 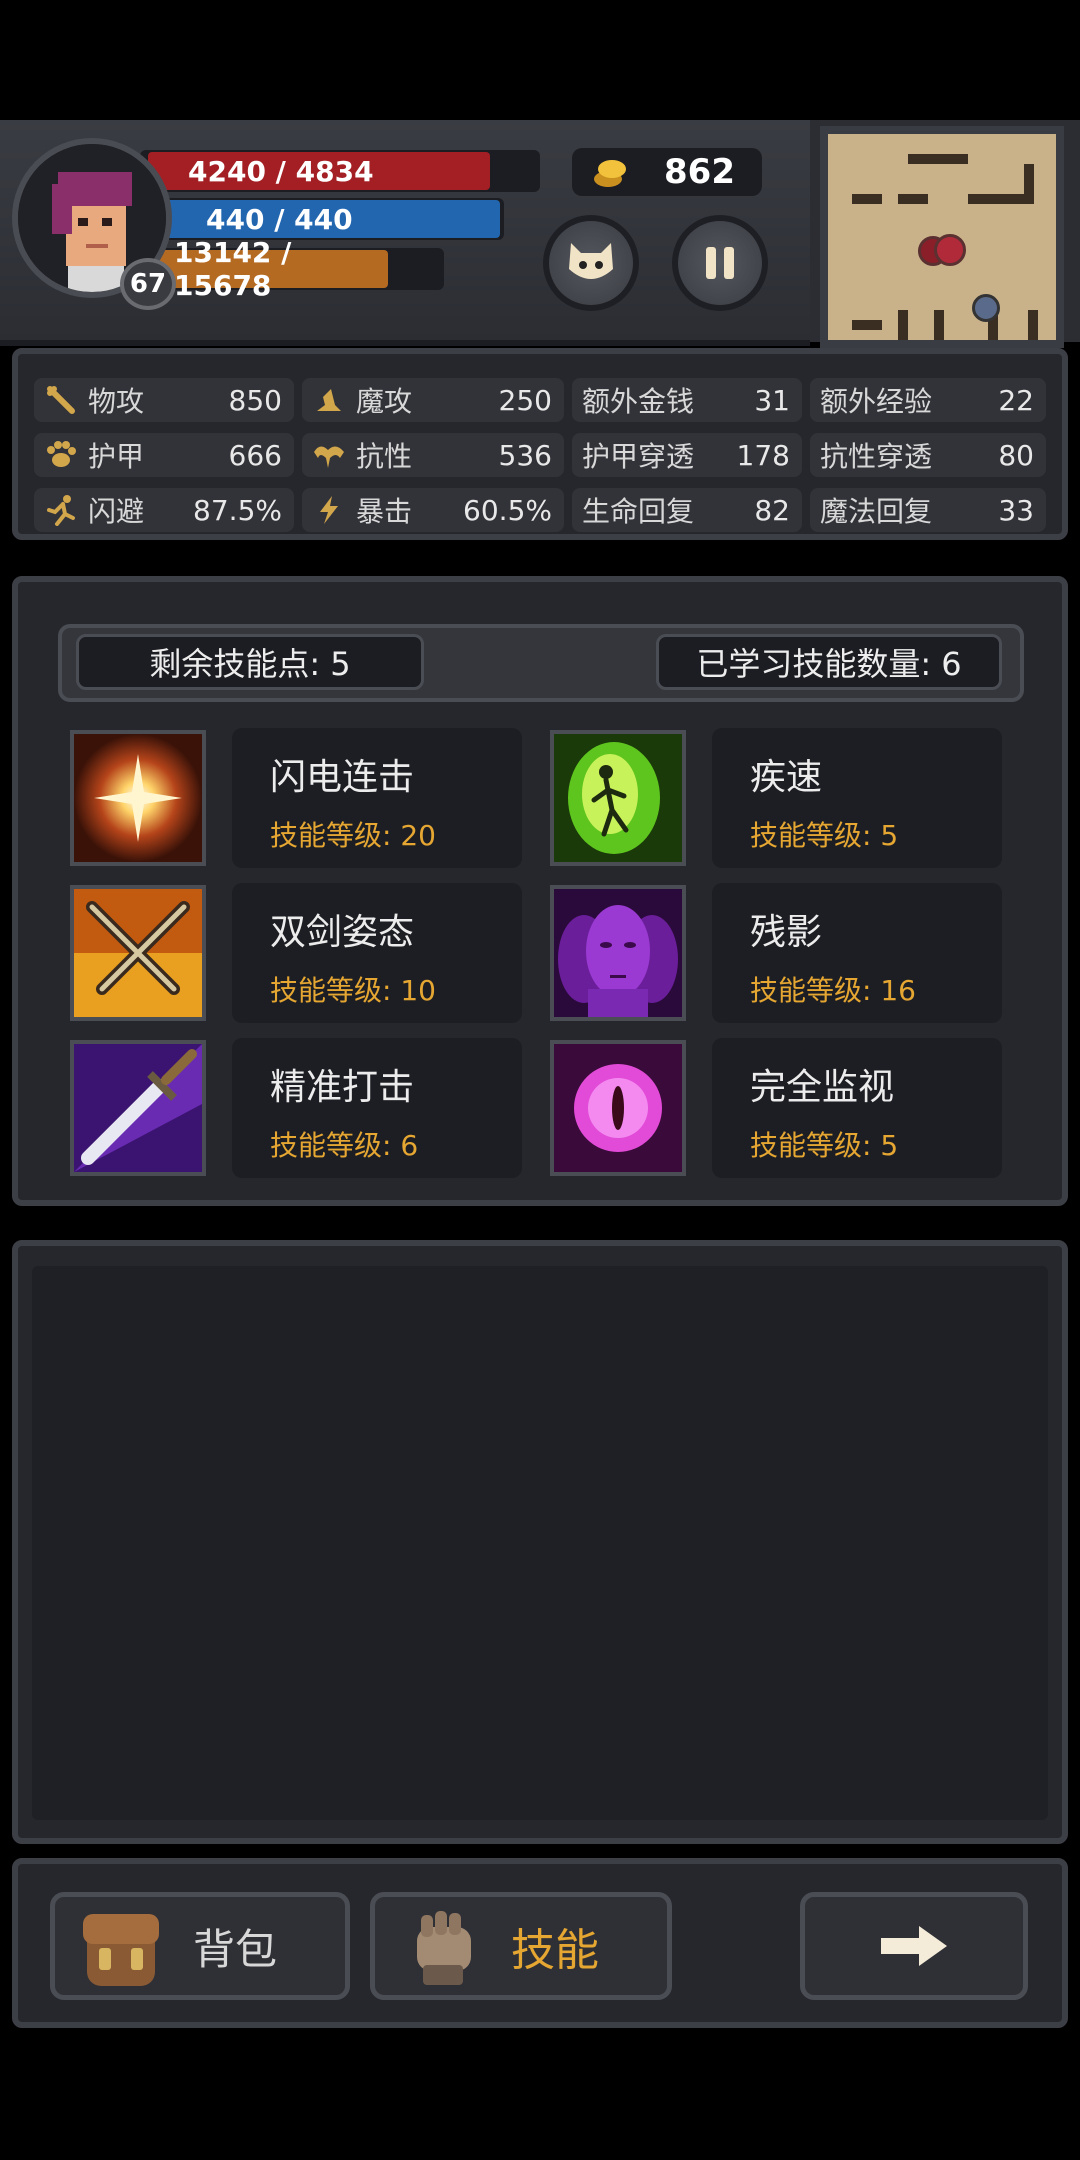 What do you see at coordinates (384, 511) in the screenshot?
I see `stat-label: 暴击` at bounding box center [384, 511].